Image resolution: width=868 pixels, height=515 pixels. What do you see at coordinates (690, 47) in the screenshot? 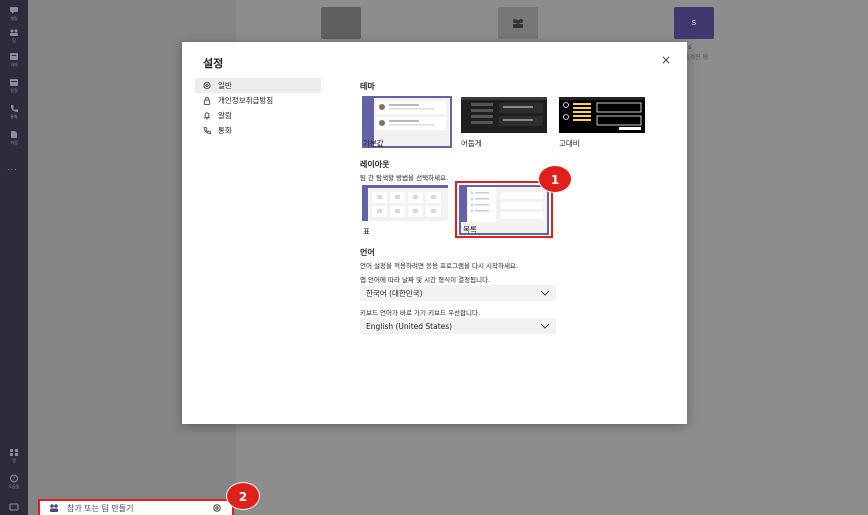
I see `team-tile-label: s` at bounding box center [690, 47].